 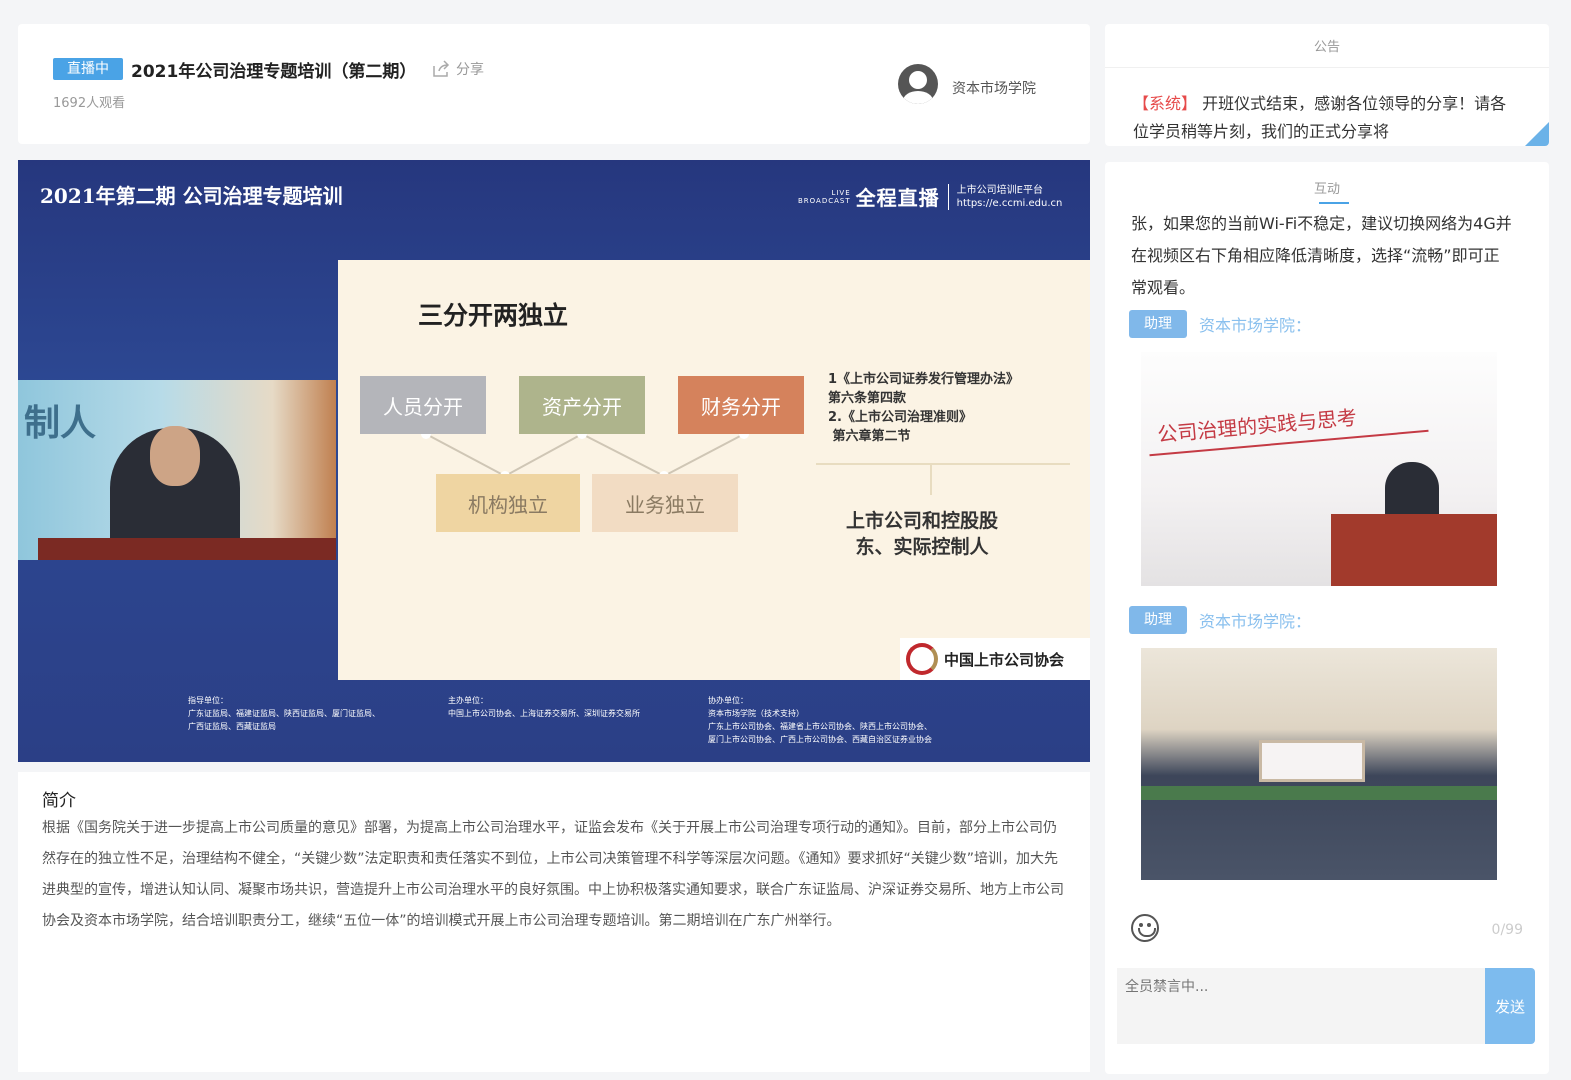 What do you see at coordinates (1257, 426) in the screenshot?
I see `image-caption: 公司治理的实践与思考` at bounding box center [1257, 426].